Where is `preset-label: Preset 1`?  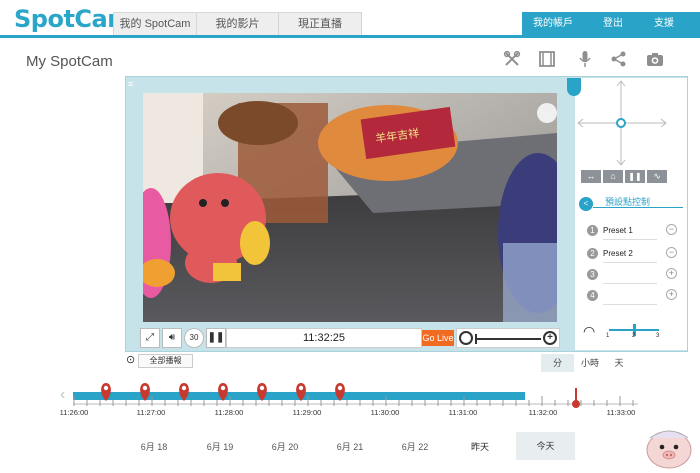 preset-label: Preset 1 is located at coordinates (618, 230).